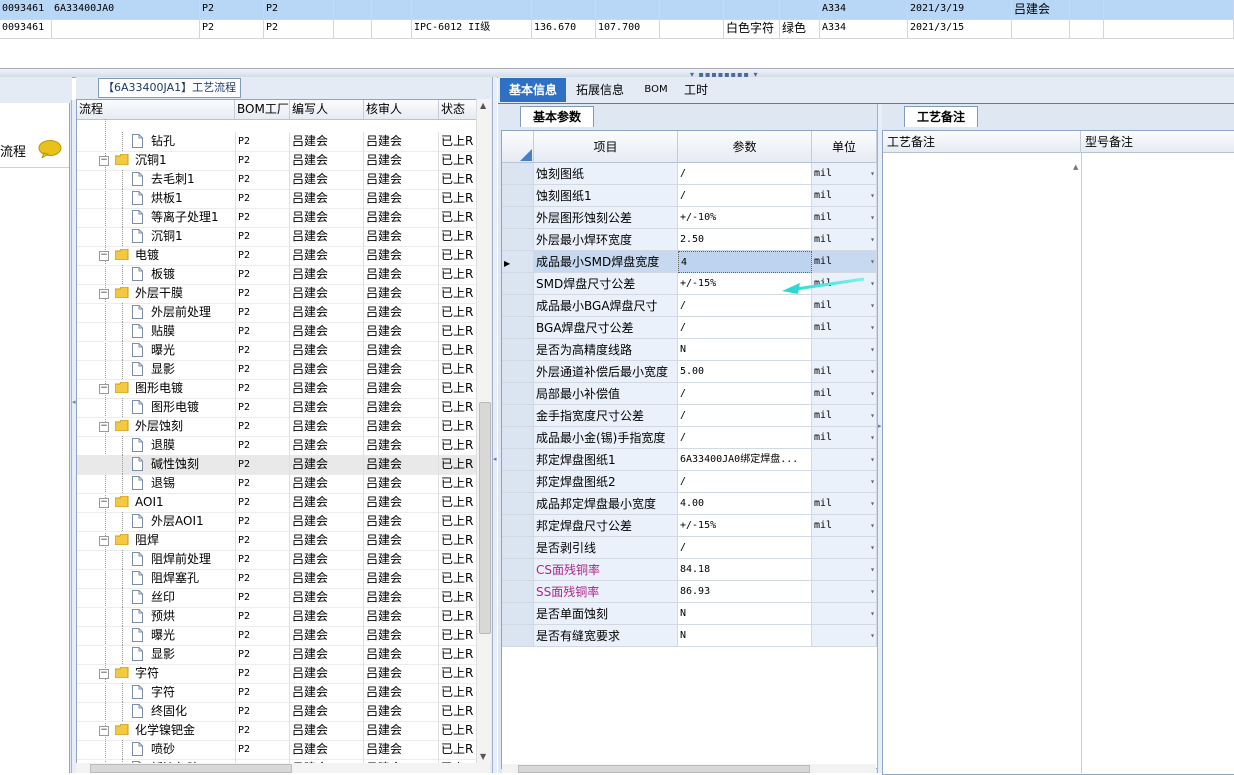  Describe the element at coordinates (483, 431) in the screenshot. I see `tree-vertical-scrollbar: ▲ ▼` at that location.